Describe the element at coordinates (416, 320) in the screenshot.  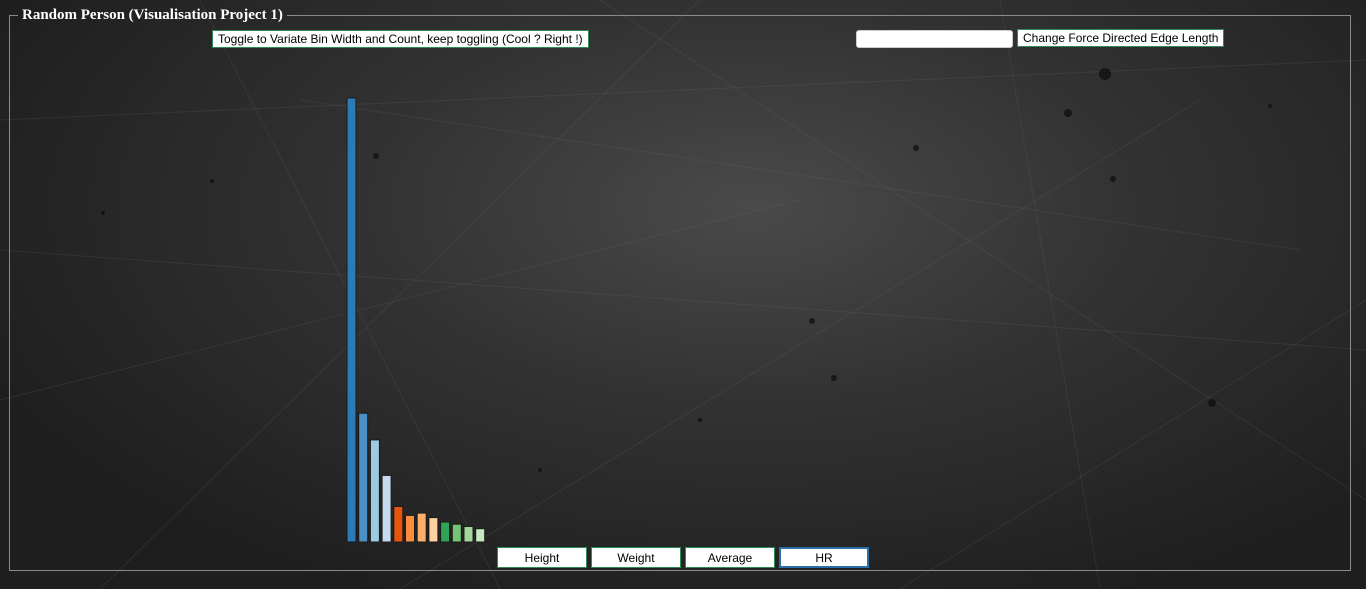
I see `histogram-chart` at that location.